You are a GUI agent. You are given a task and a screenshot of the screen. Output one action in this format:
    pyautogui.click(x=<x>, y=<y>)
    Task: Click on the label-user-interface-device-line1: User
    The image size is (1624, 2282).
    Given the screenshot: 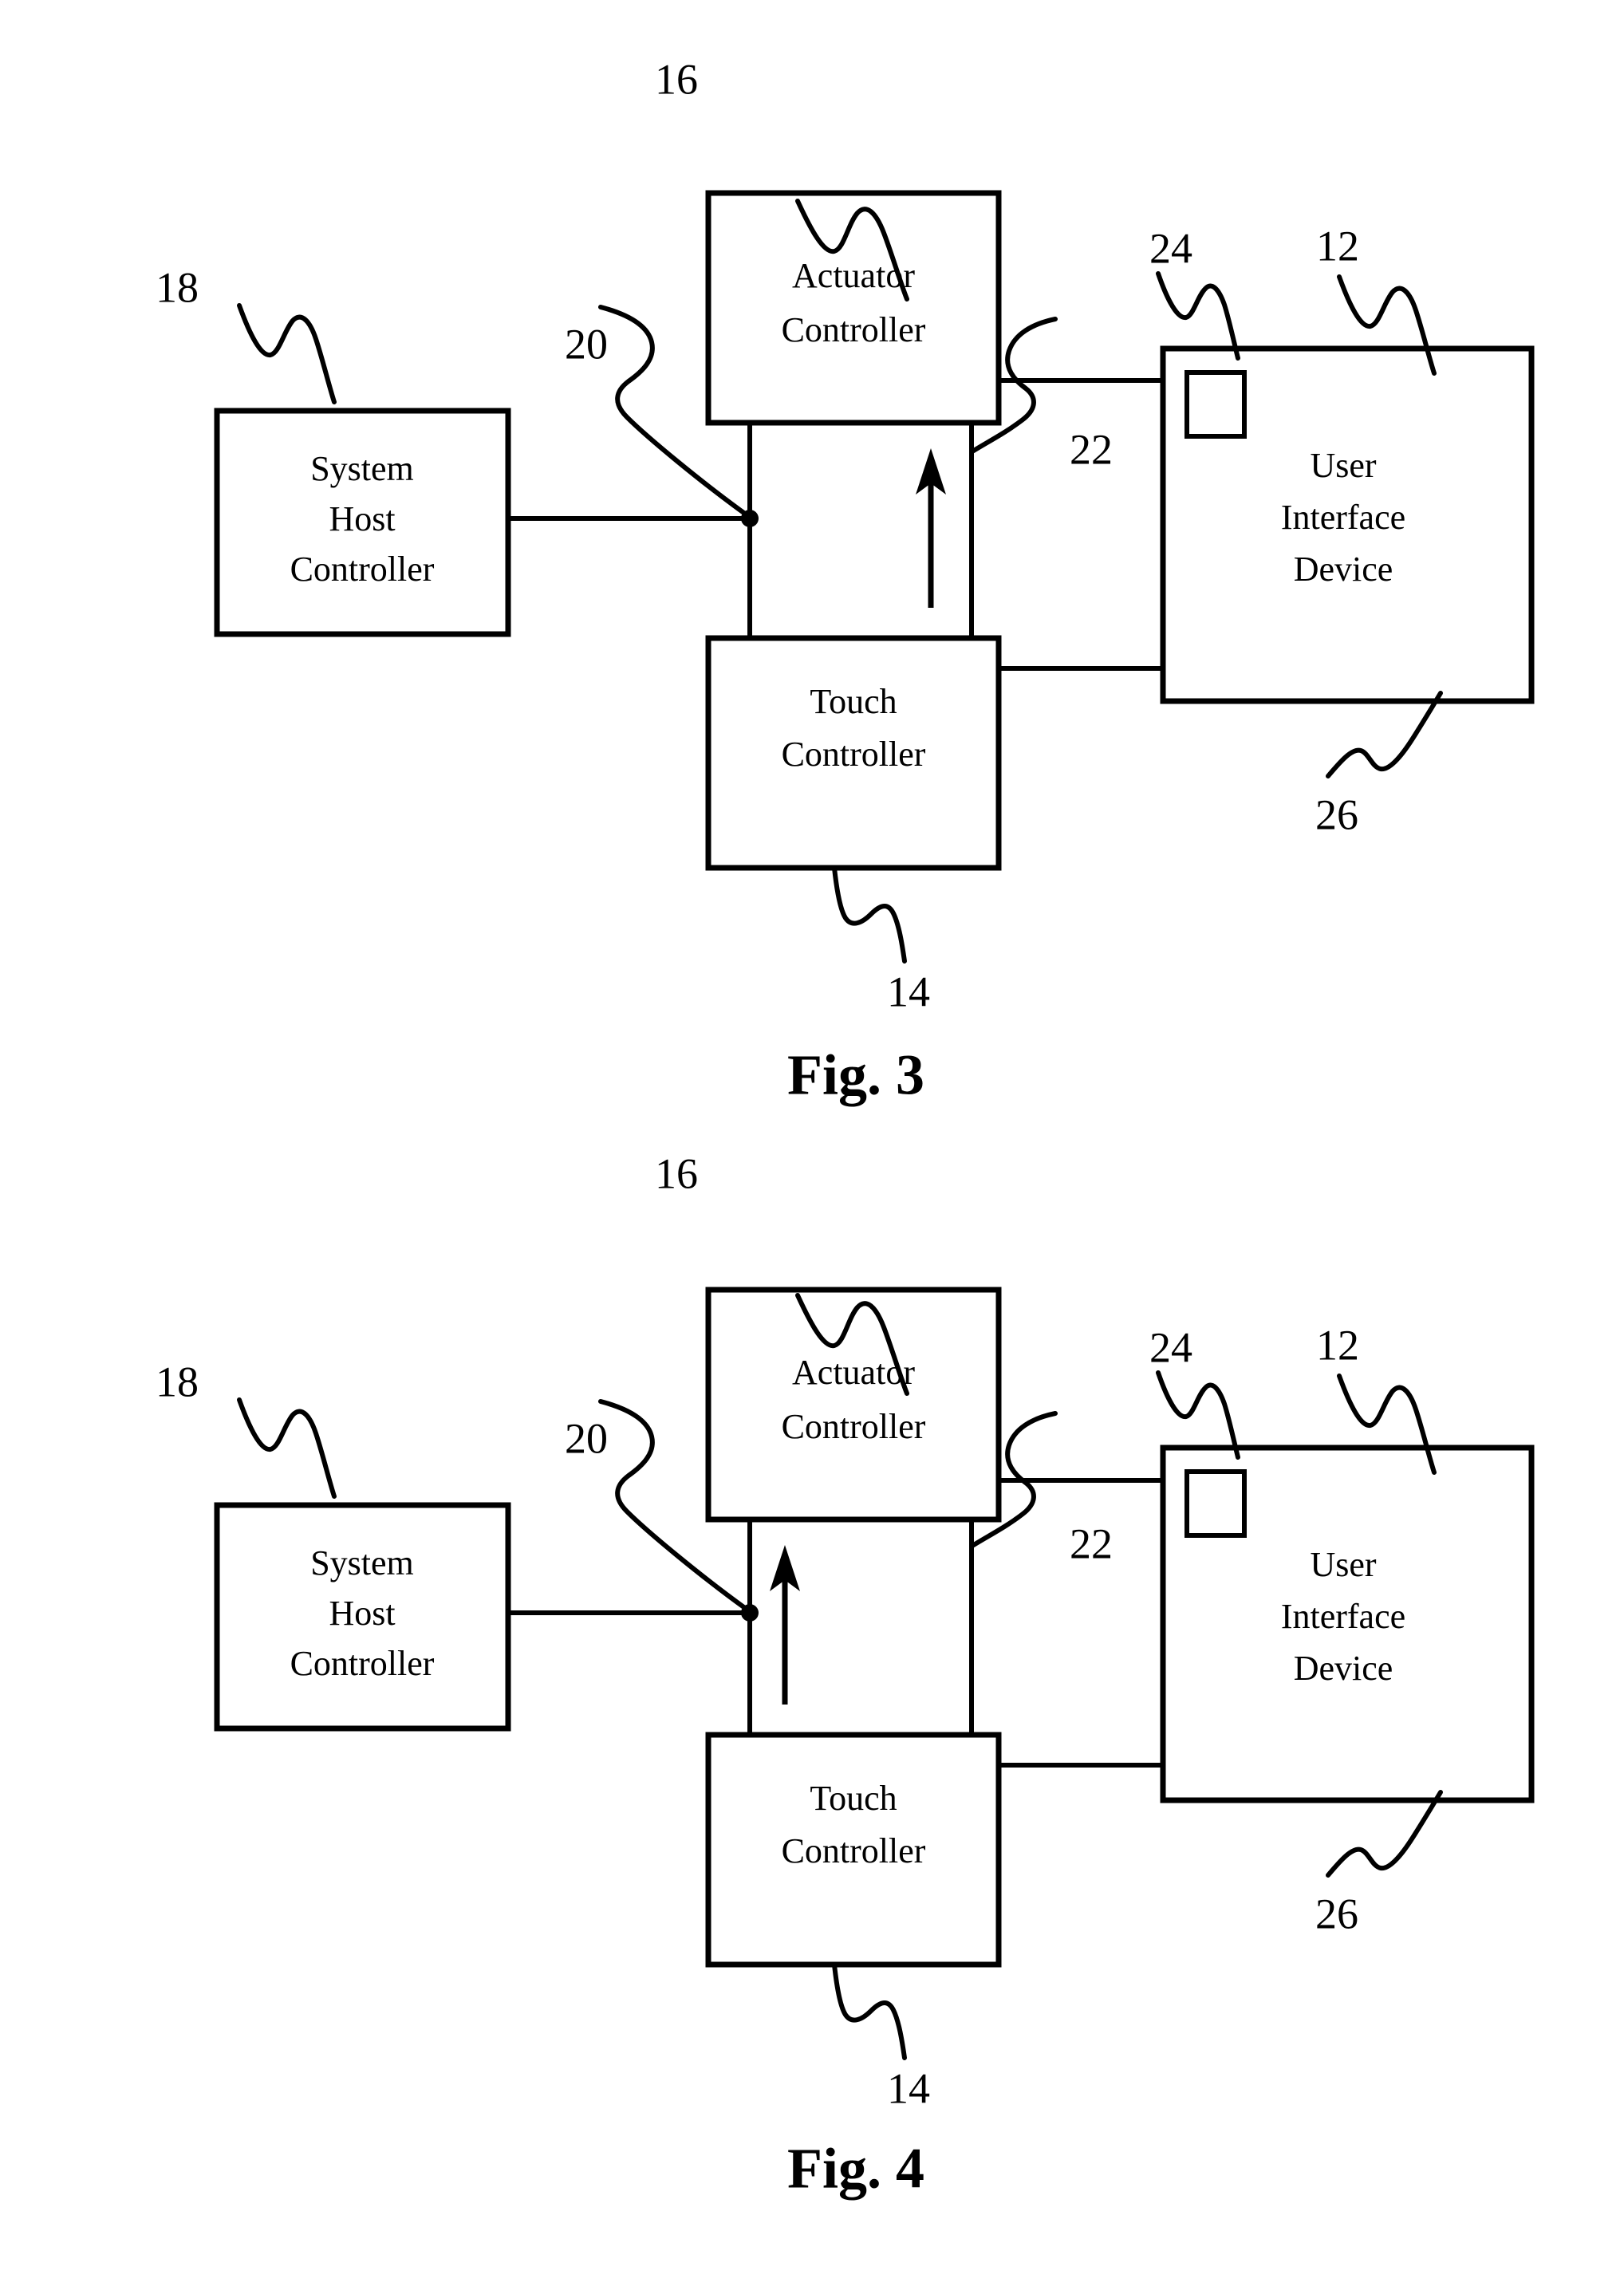 What is the action you would take?
    pyautogui.click(x=1343, y=1564)
    